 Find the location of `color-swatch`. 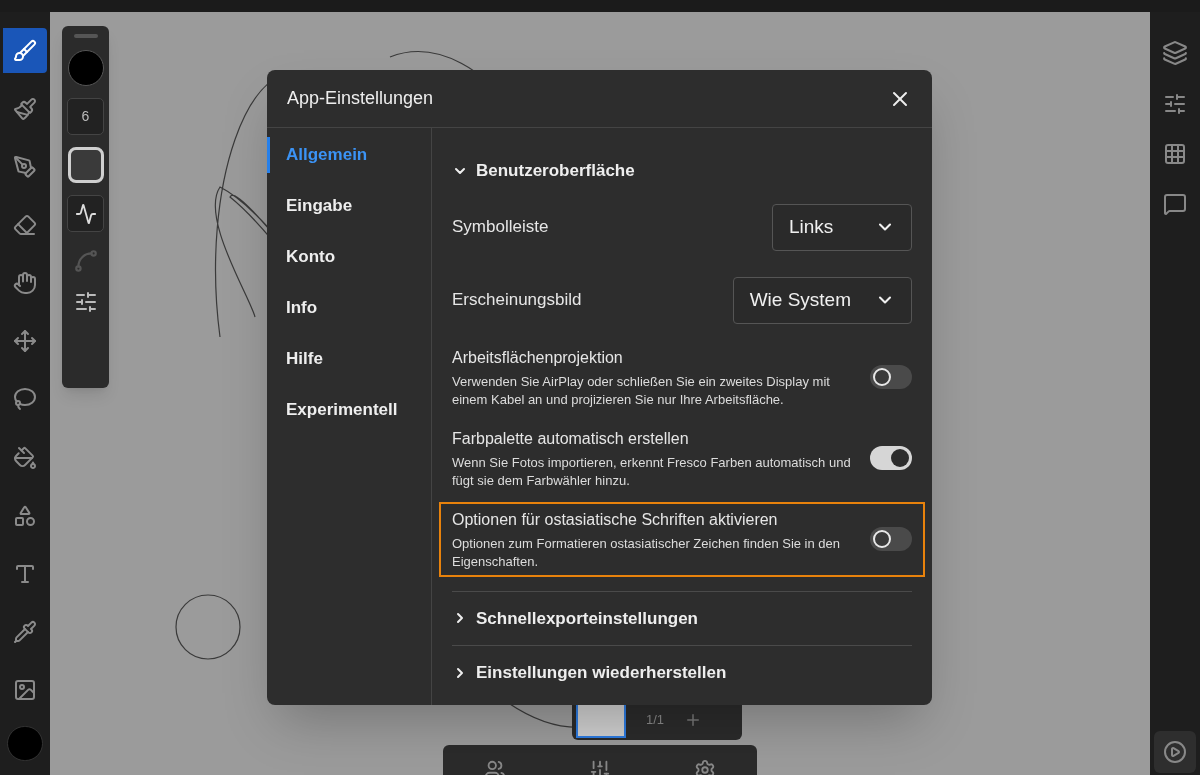

color-swatch is located at coordinates (25, 743).